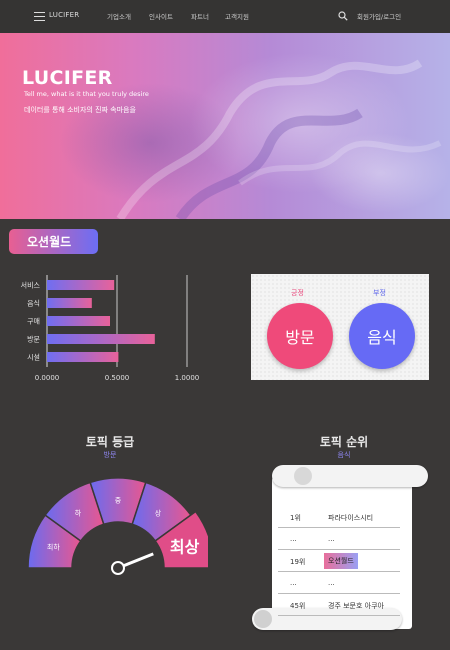  Describe the element at coordinates (64, 15) in the screenshot. I see `nav-logo: LUCIFER` at that location.